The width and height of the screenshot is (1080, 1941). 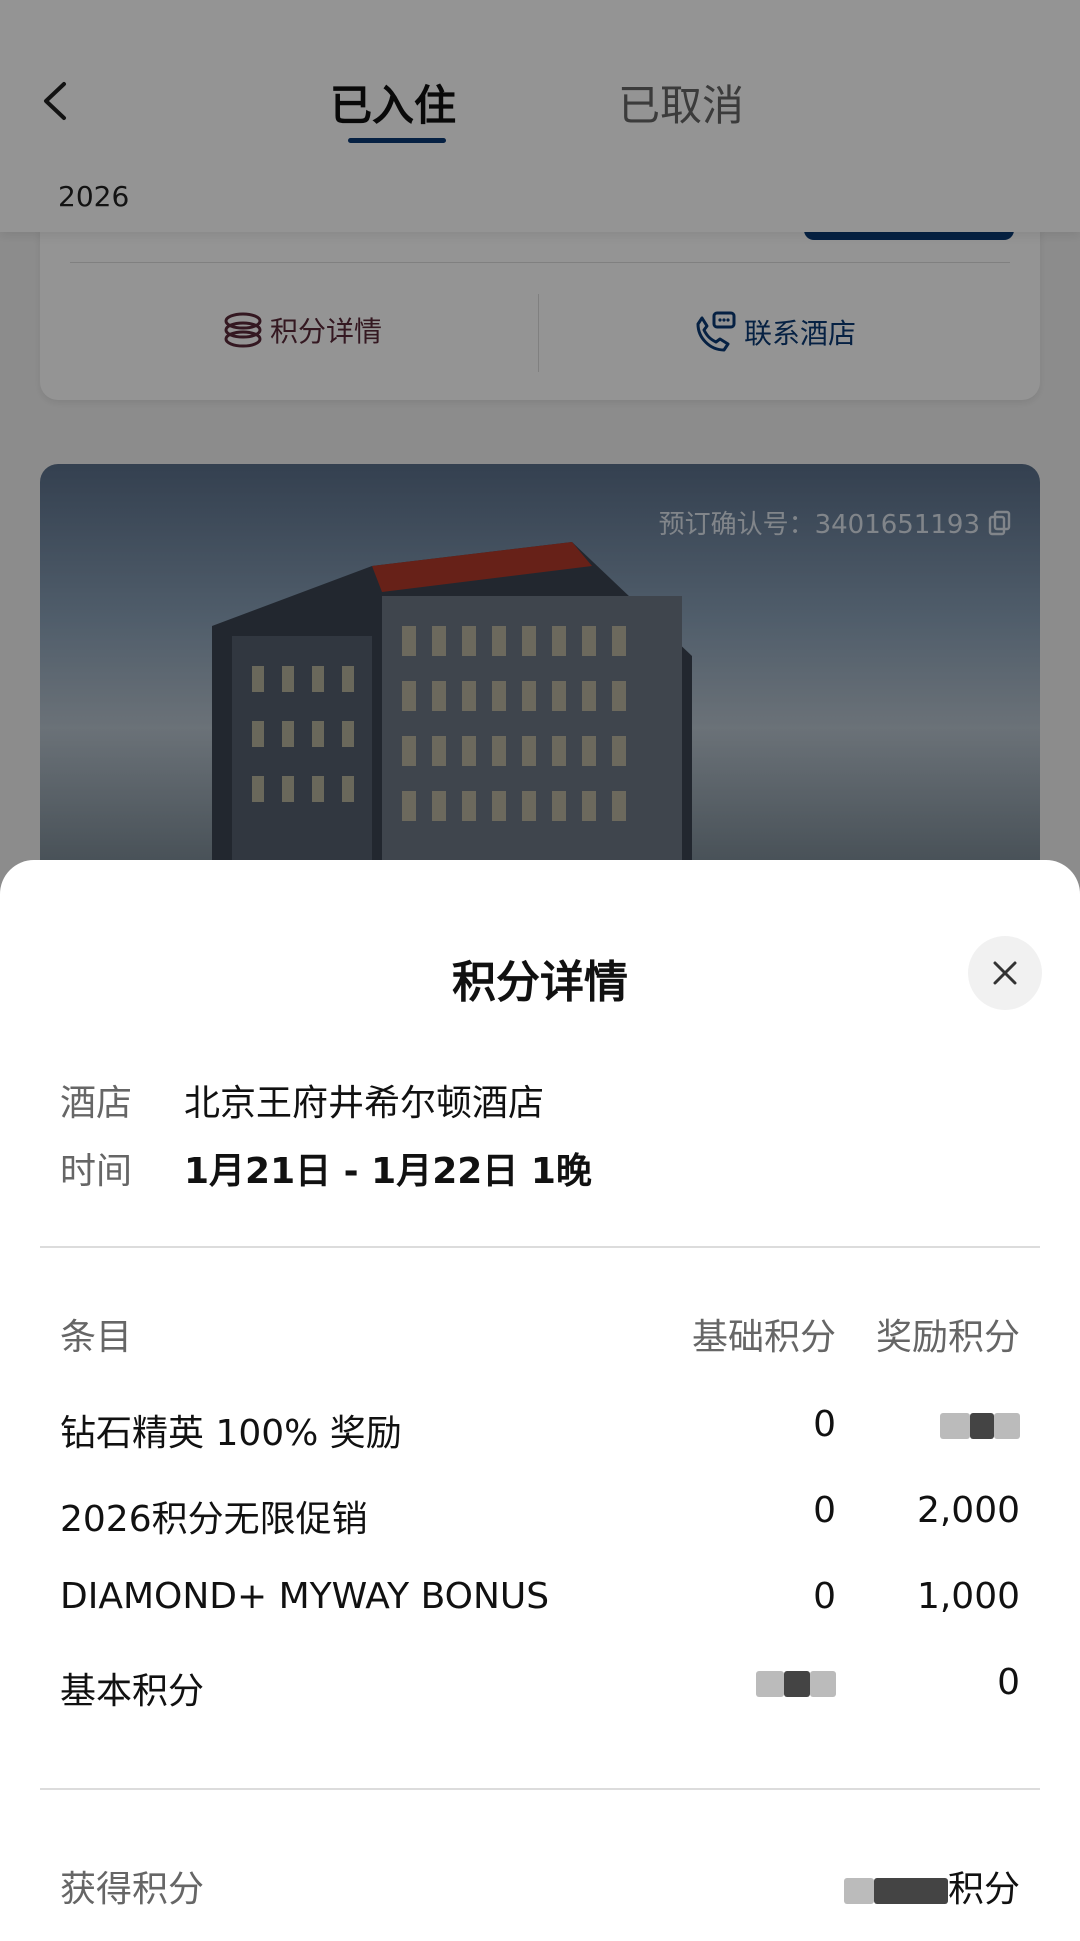 I want to click on close-icon, so click(x=1005, y=973).